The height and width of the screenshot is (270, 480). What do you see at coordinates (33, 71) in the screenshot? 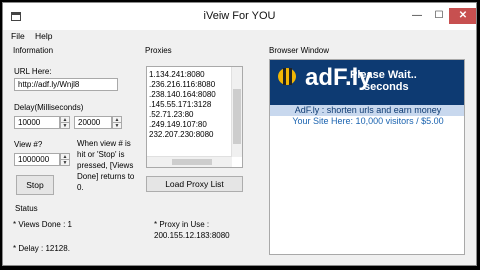
I see `url-label: URL Here:` at bounding box center [33, 71].